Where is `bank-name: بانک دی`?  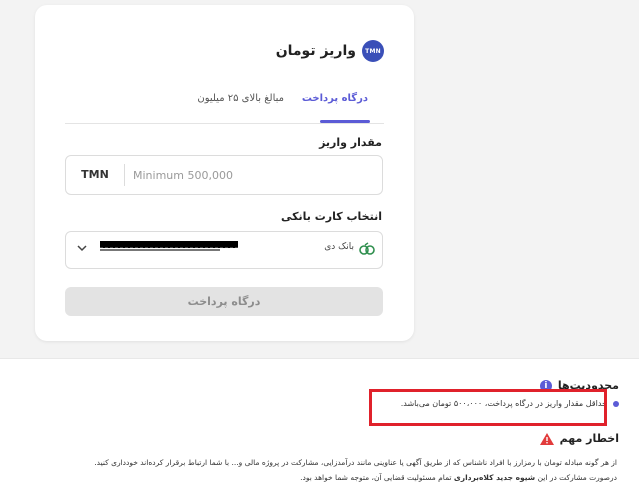
bank-name: بانک دی is located at coordinates (339, 247).